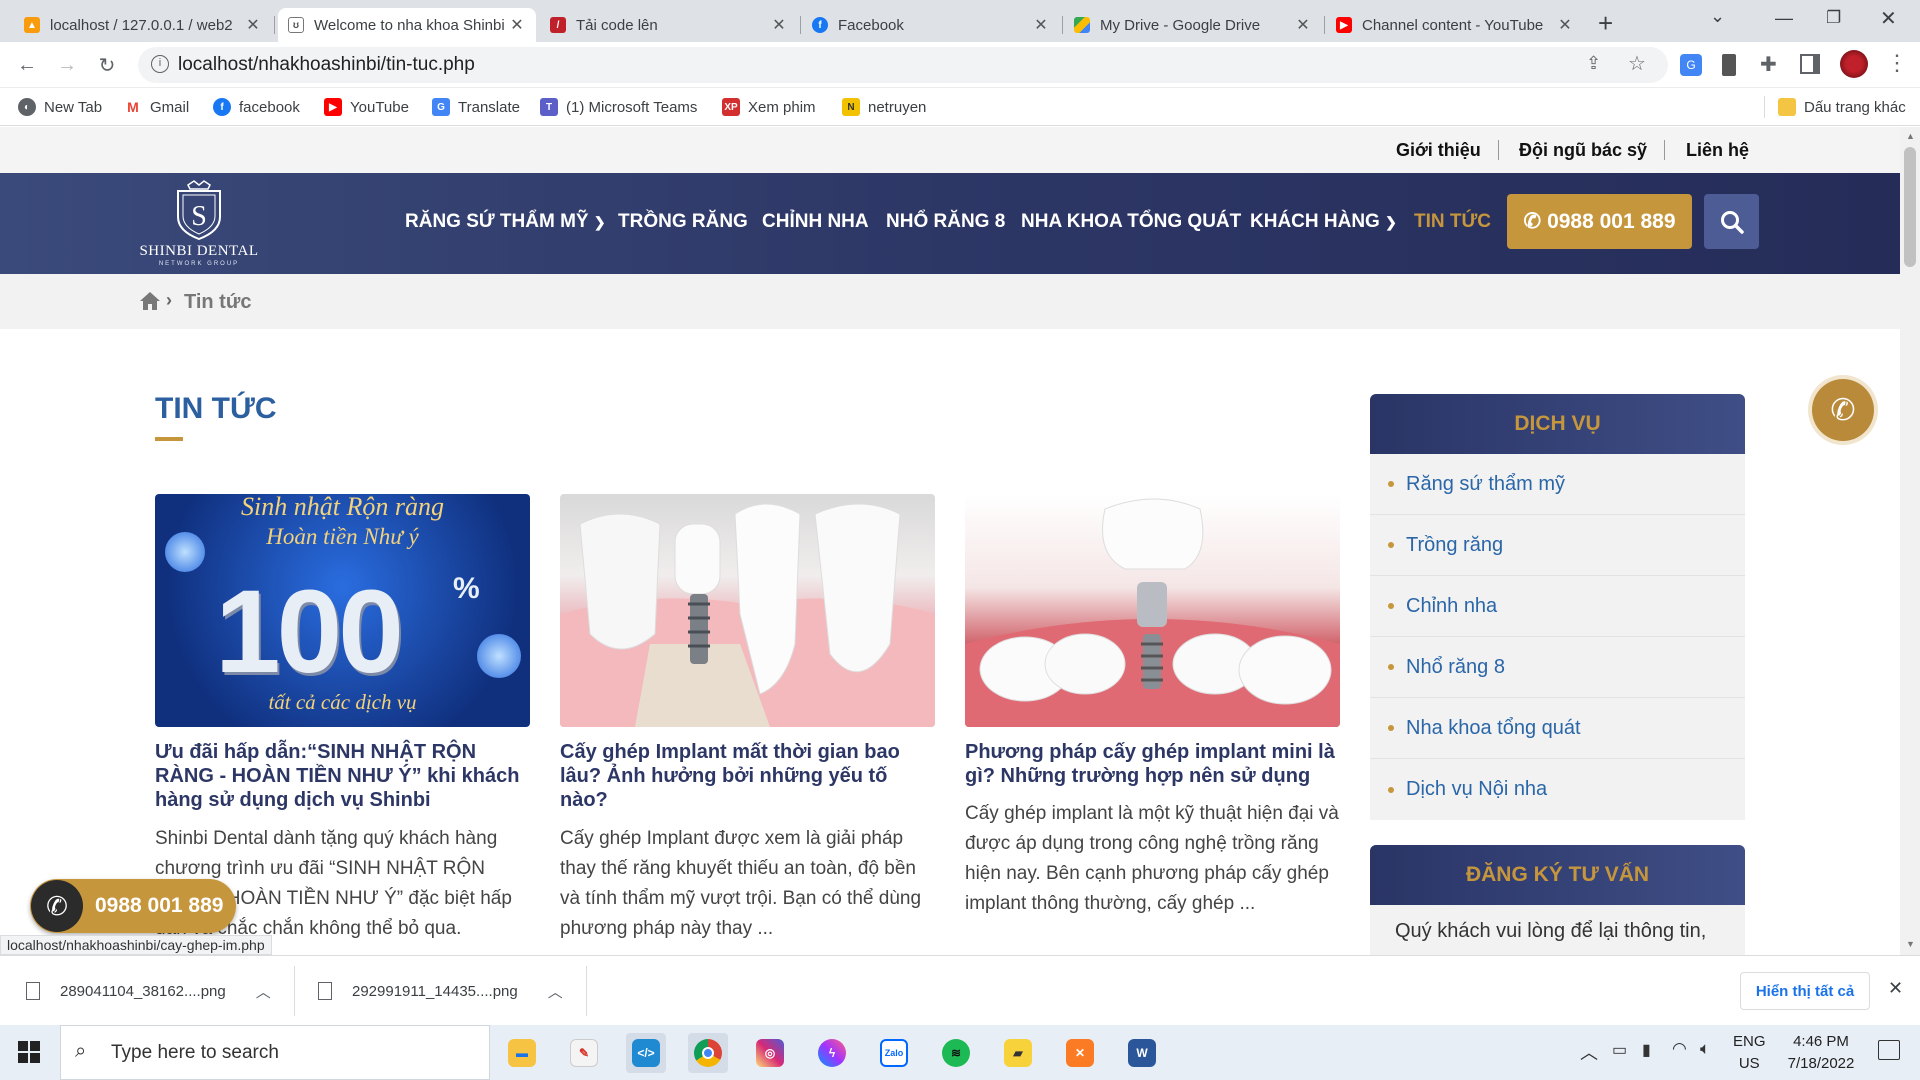 This screenshot has width=1920, height=1080. Describe the element at coordinates (1193, 25) in the screenshot. I see `browser-tab: My Drive - Google Drive ✕` at that location.